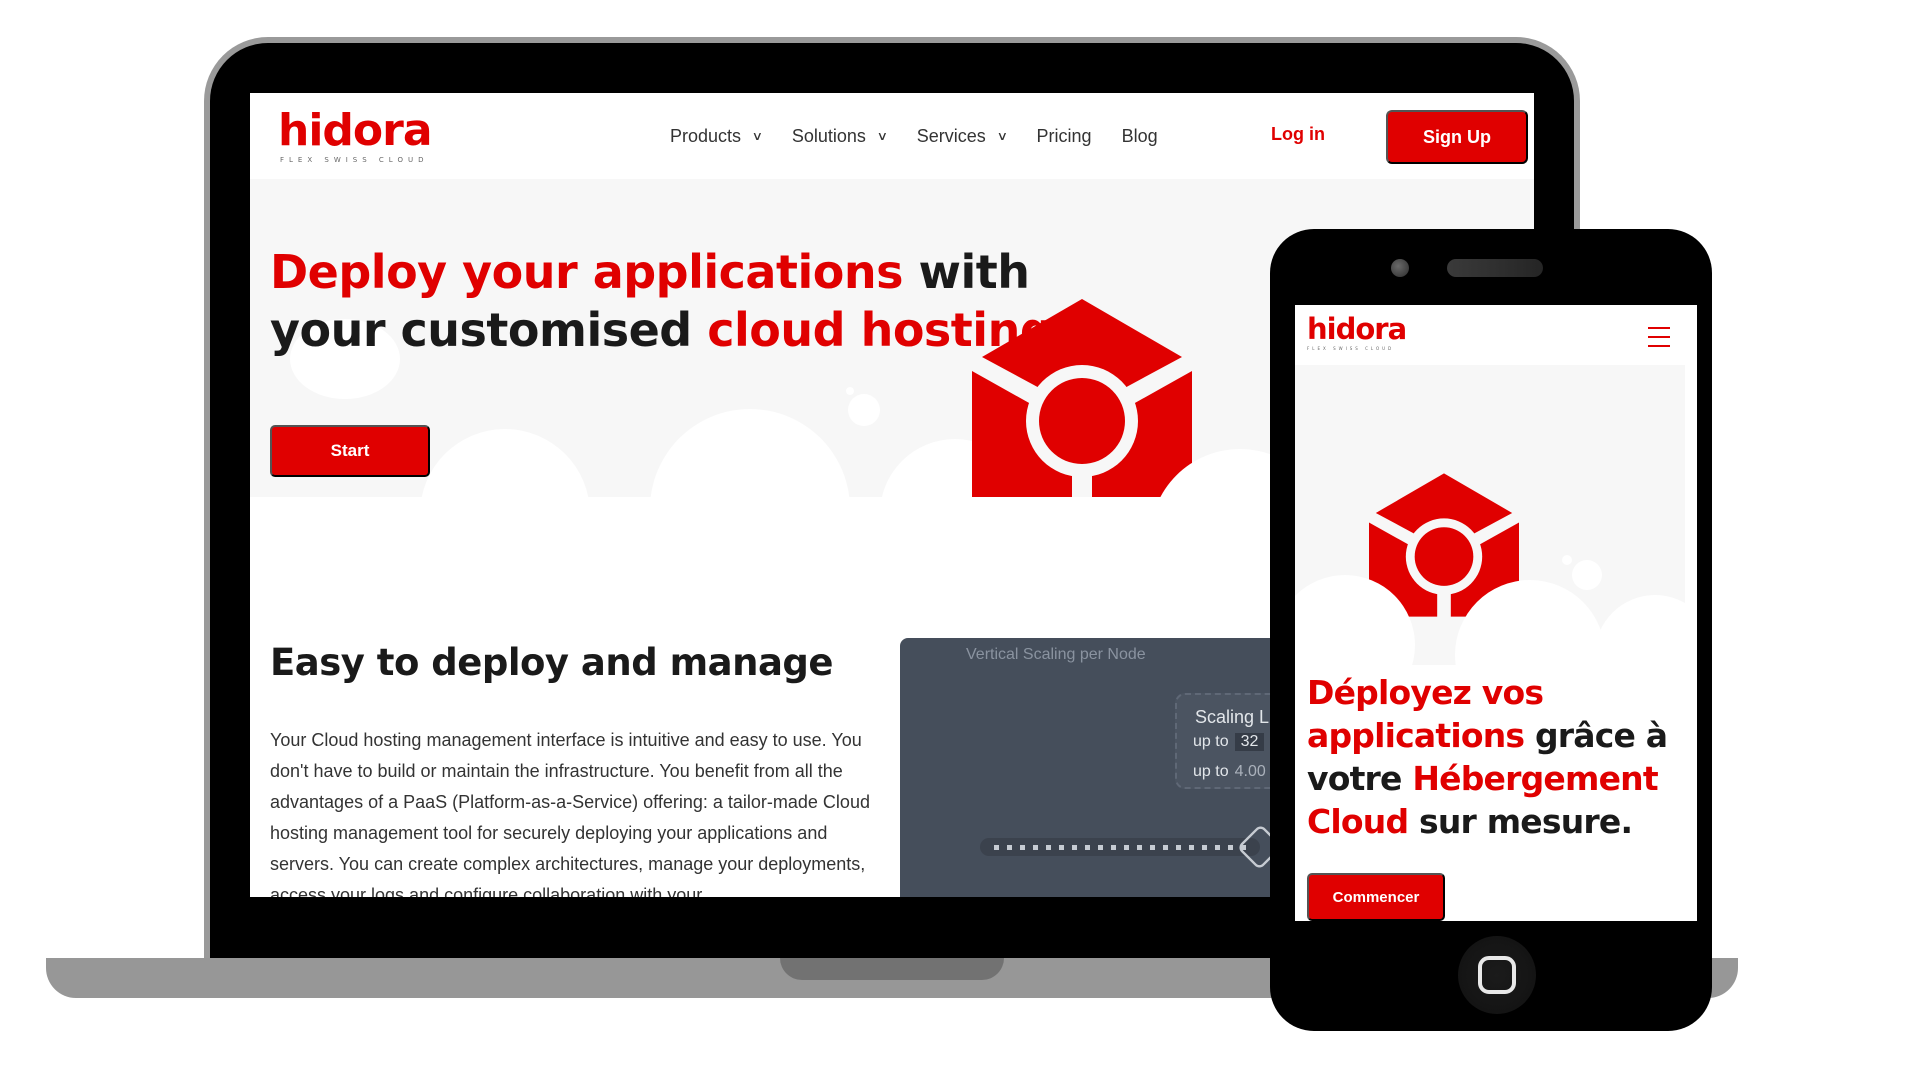 The height and width of the screenshot is (1080, 1920). What do you see at coordinates (1360, 778) in the screenshot?
I see `hero-title-plain: votre` at bounding box center [1360, 778].